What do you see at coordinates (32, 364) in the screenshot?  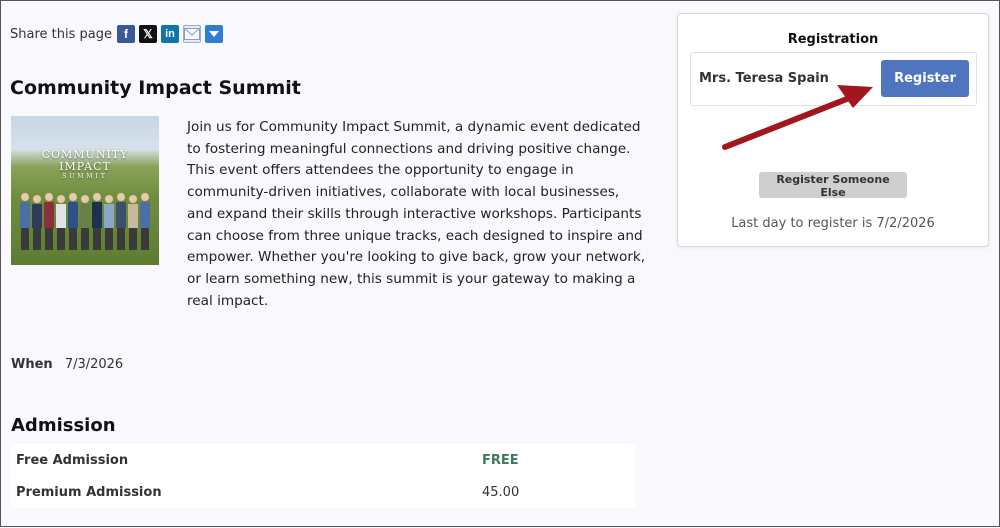 I see `when-label: When` at bounding box center [32, 364].